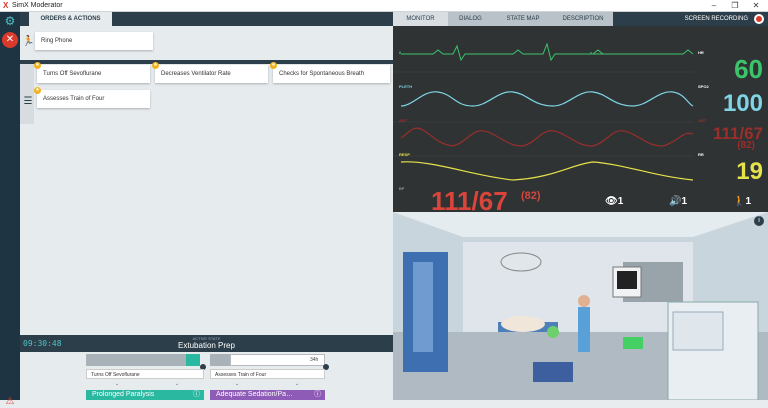 The image size is (768, 408). I want to click on tab-state-map: STATE MAP, so click(523, 19).